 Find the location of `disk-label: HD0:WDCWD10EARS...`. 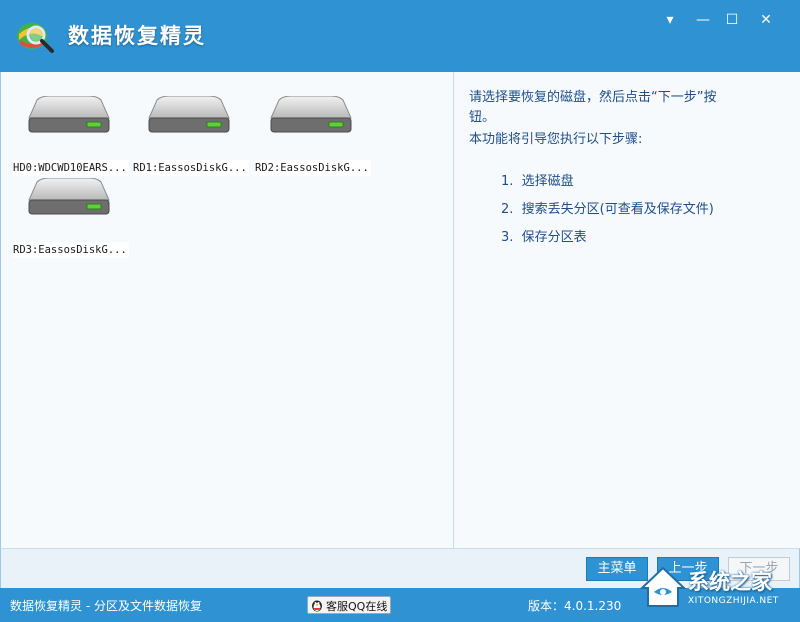

disk-label: HD0:WDCWD10EARS... is located at coordinates (71, 168).